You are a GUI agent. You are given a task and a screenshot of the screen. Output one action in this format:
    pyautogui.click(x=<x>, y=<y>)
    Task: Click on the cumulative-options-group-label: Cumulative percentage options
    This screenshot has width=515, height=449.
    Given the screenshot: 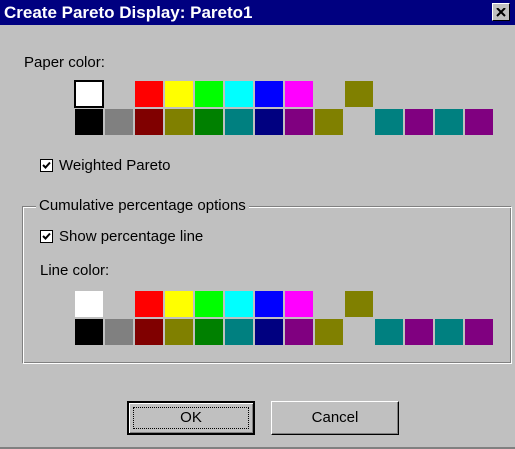 What is the action you would take?
    pyautogui.click(x=142, y=206)
    